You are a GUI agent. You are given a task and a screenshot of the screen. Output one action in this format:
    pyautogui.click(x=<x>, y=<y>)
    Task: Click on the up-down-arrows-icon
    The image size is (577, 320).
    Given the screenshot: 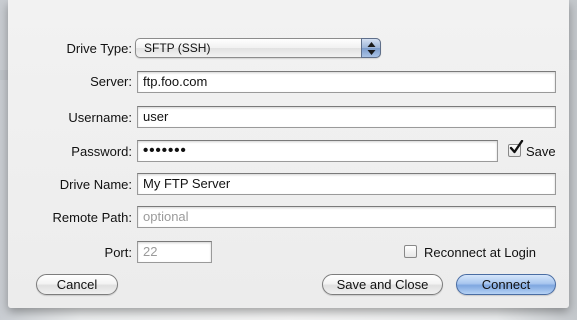 What is the action you would take?
    pyautogui.click(x=371, y=48)
    